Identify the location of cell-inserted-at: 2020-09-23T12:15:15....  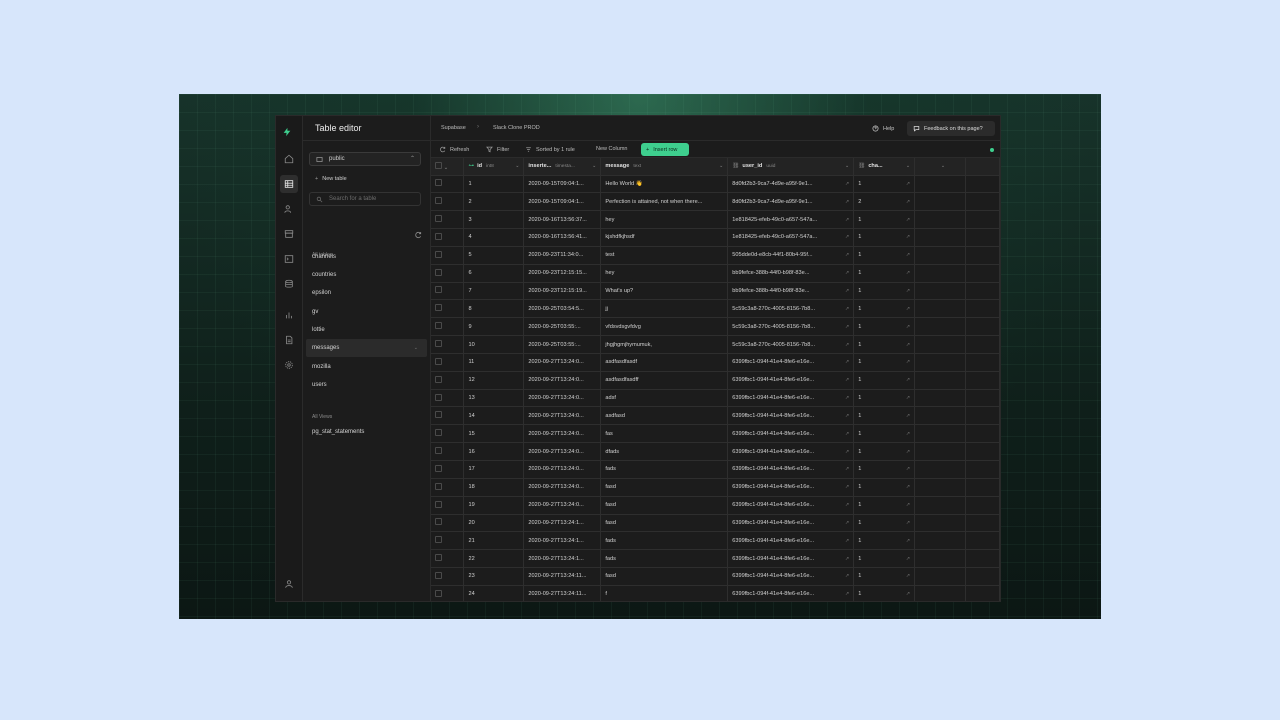
(562, 273).